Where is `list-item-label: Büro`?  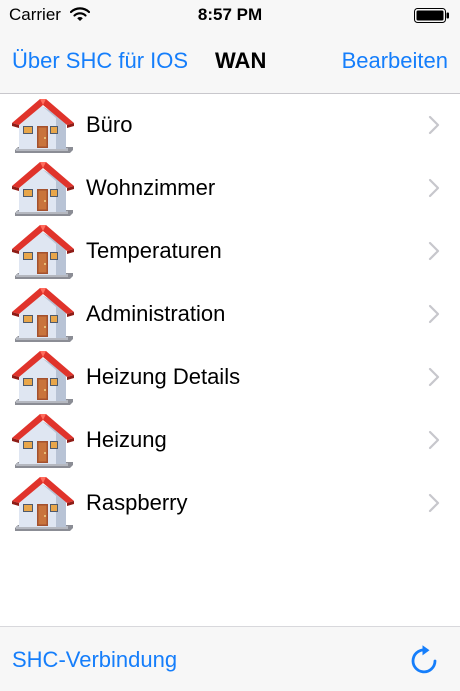
list-item-label: Büro is located at coordinates (109, 124).